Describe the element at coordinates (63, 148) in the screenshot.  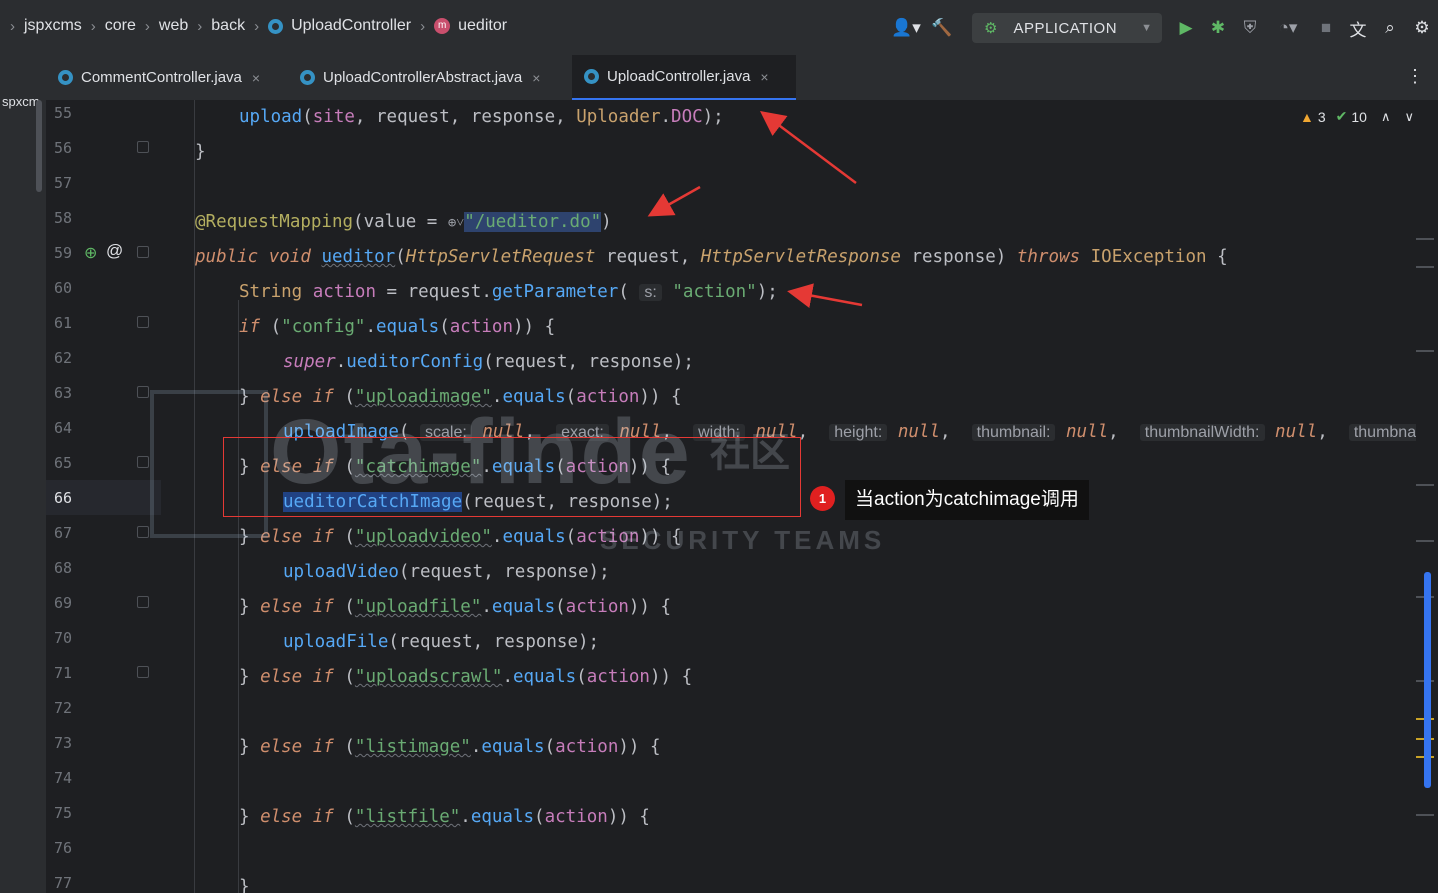
I see `line-number: 56` at that location.